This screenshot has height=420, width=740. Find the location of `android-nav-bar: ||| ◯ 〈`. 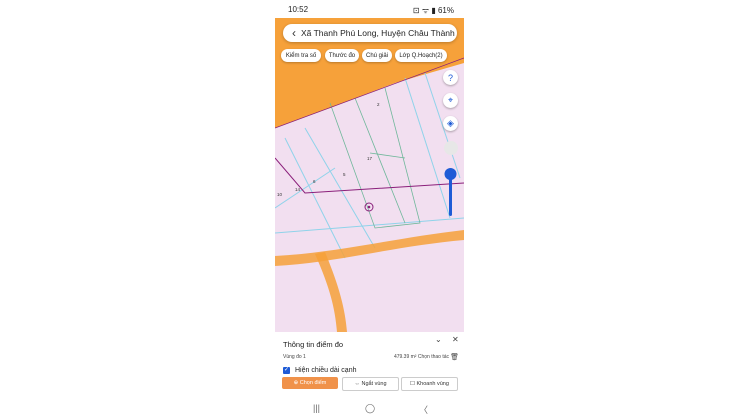

android-nav-bar: ||| ◯ 〈 is located at coordinates (369, 411).